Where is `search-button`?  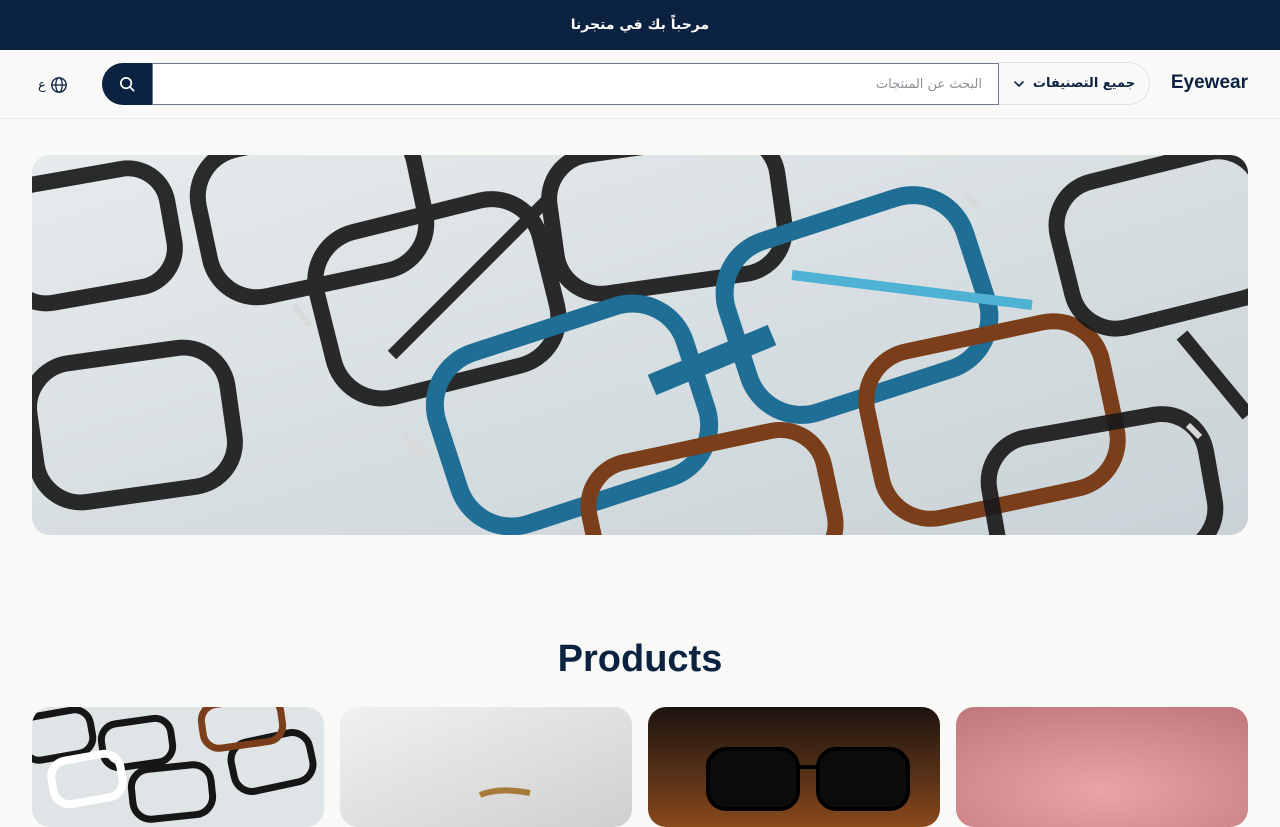 search-button is located at coordinates (127, 84).